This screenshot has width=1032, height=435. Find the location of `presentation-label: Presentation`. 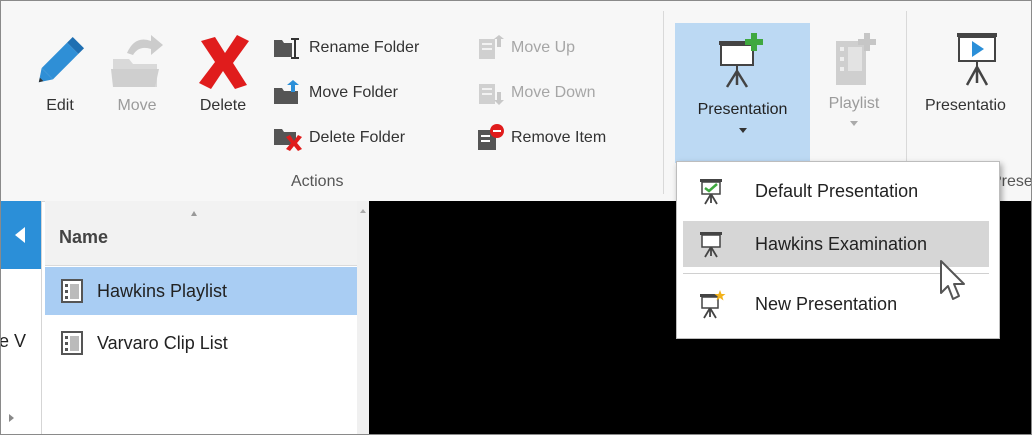

presentation-label: Presentation is located at coordinates (742, 109).